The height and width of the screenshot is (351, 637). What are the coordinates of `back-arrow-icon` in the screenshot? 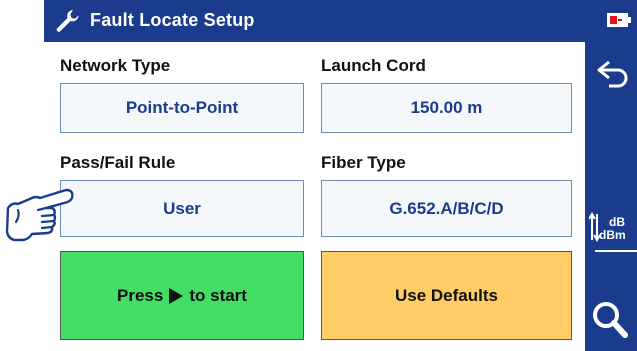 It's located at (611, 74).